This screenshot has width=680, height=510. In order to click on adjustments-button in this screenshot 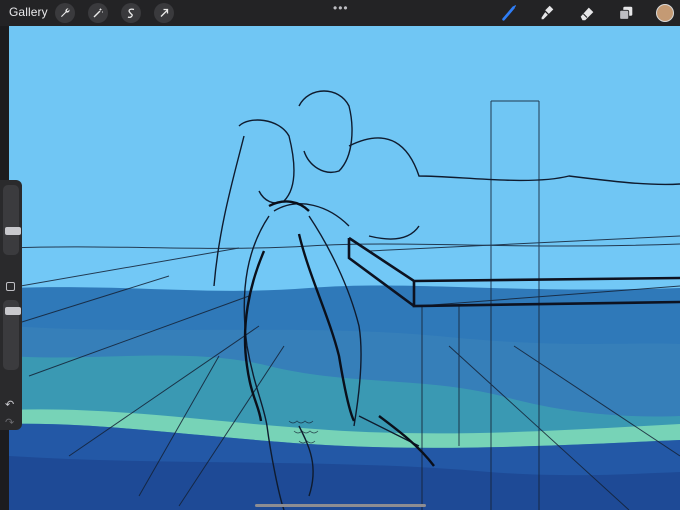, I will do `click(98, 13)`.